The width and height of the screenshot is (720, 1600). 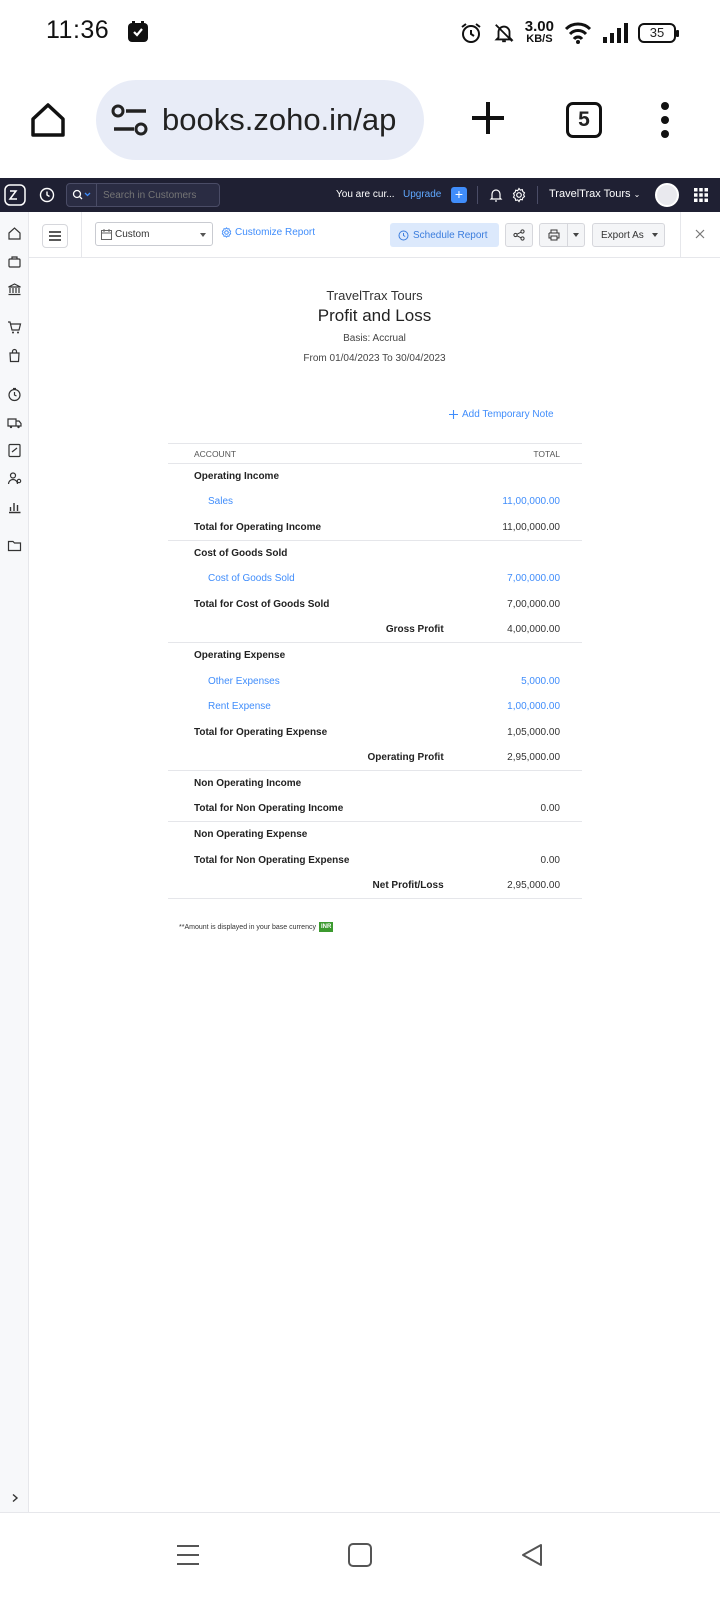 I want to click on eway-bills-truck-nav-icon, so click(x=14, y=422).